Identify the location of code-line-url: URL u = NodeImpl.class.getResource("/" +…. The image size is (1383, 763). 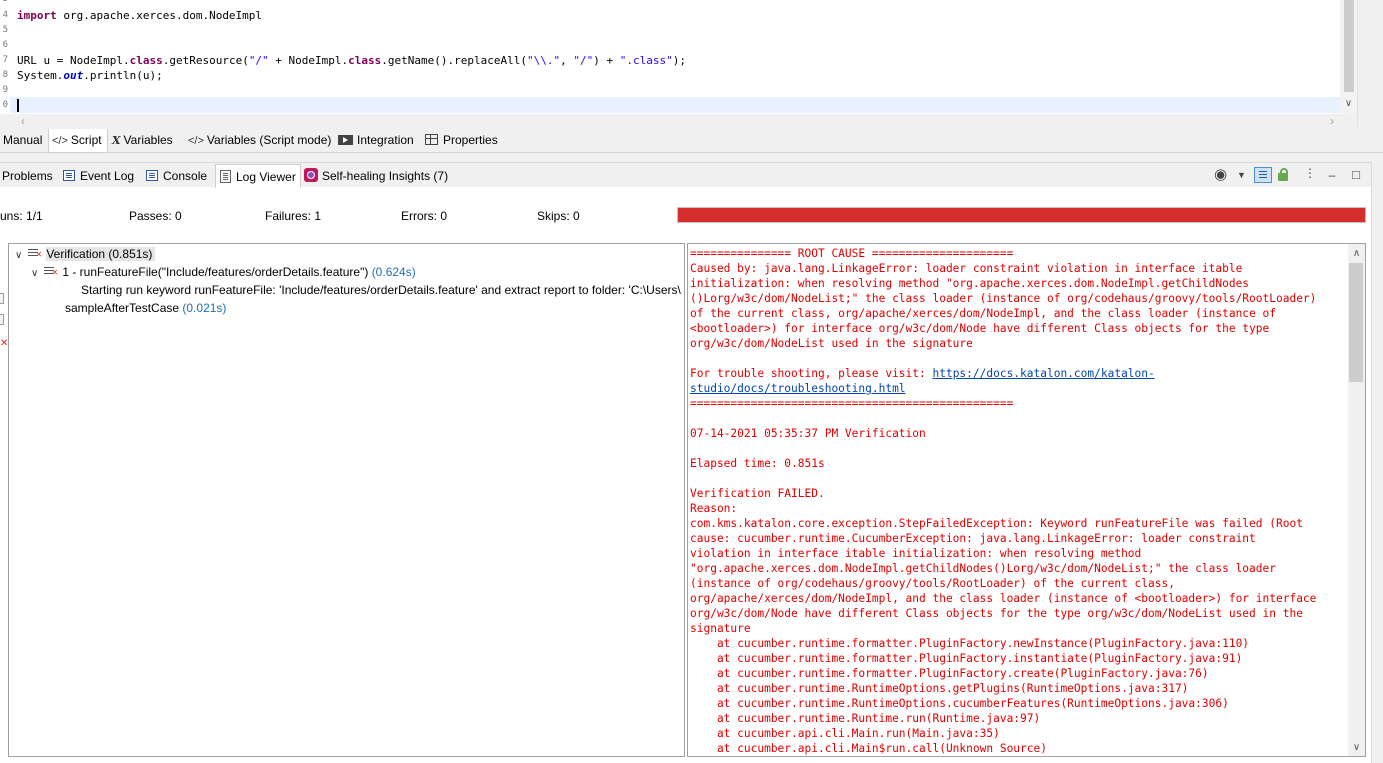
(351, 60).